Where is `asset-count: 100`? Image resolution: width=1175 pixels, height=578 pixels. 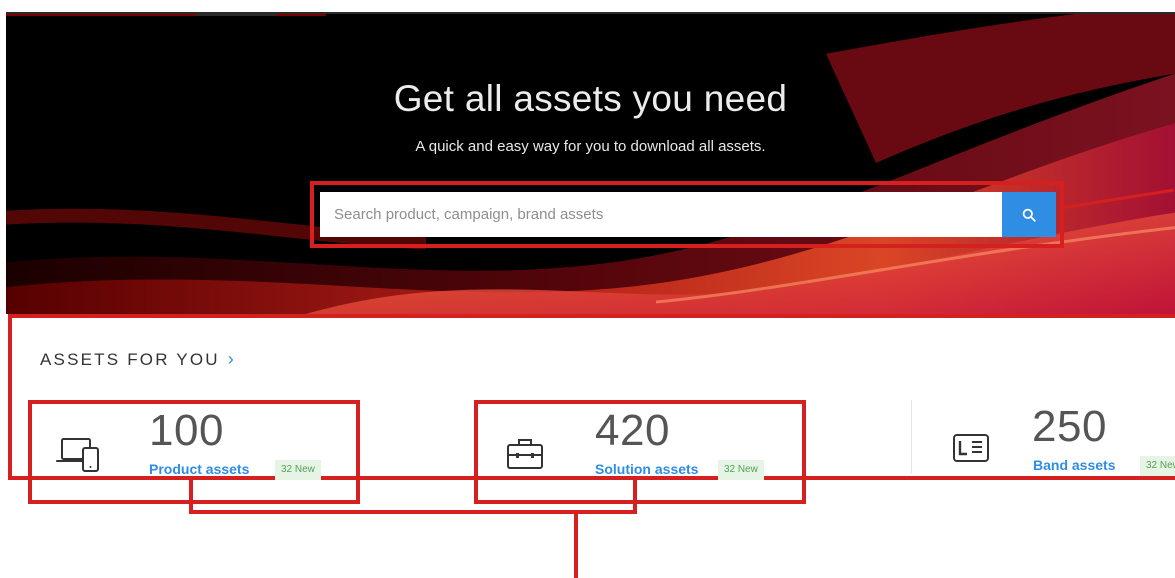
asset-count: 100 is located at coordinates (186, 430).